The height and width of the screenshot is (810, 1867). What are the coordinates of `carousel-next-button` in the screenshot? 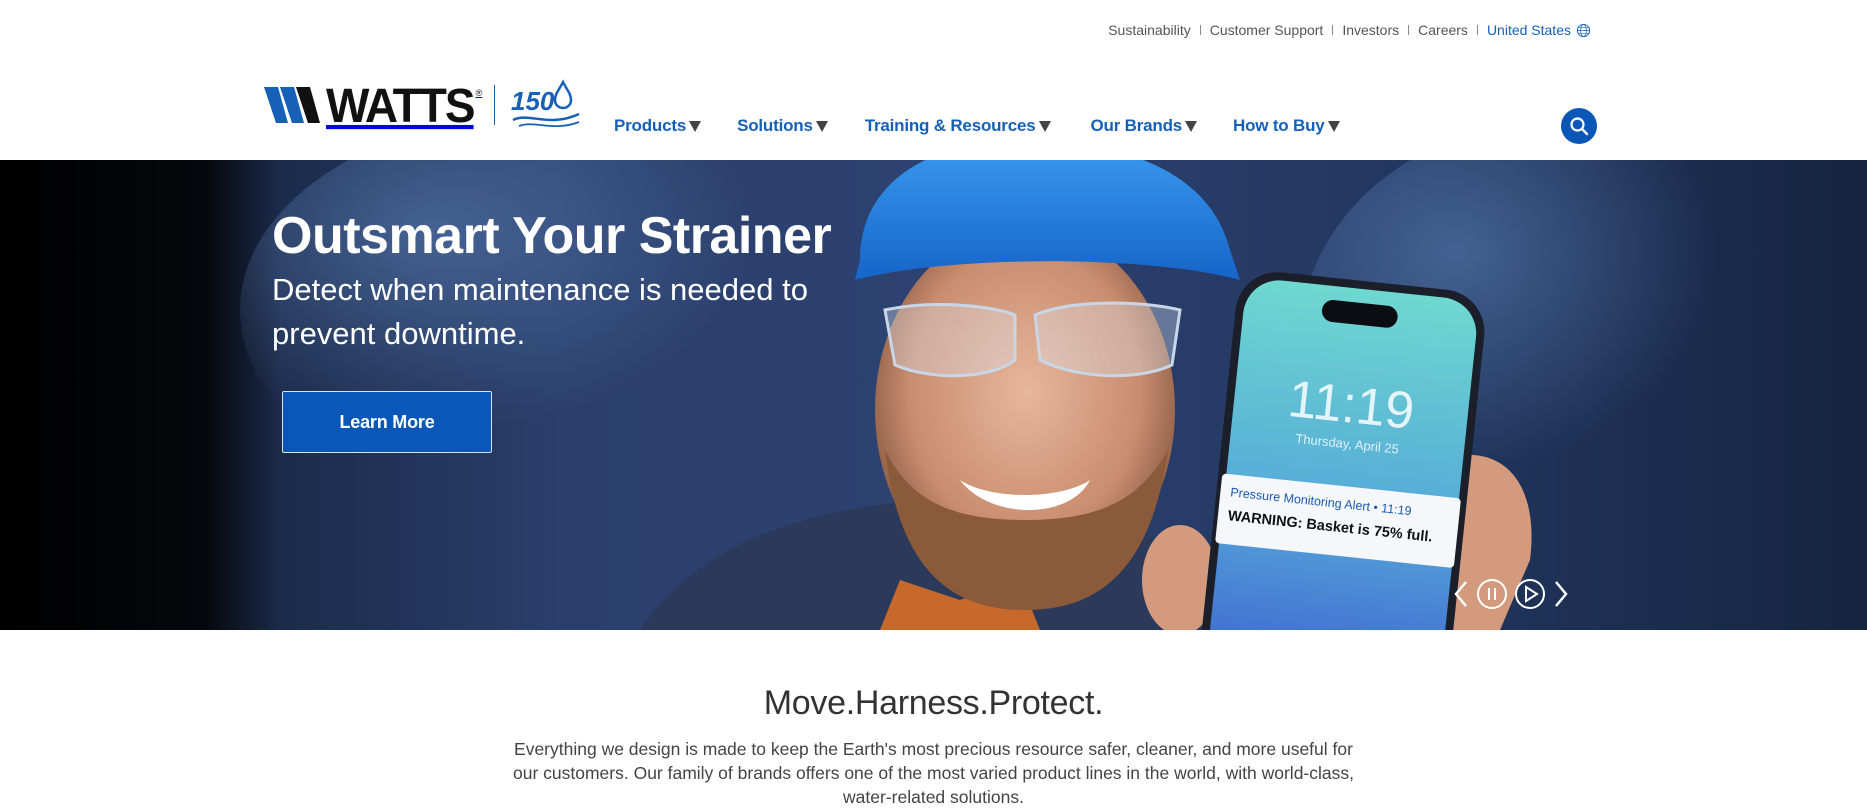 It's located at (1561, 594).